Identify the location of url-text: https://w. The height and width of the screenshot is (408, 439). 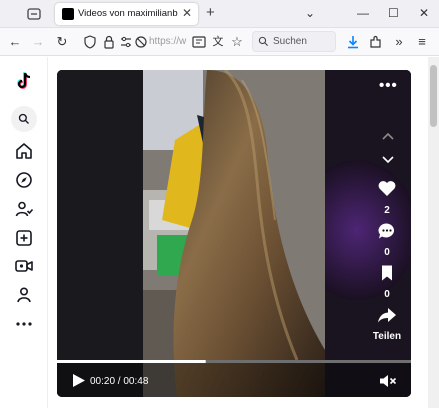
(168, 41).